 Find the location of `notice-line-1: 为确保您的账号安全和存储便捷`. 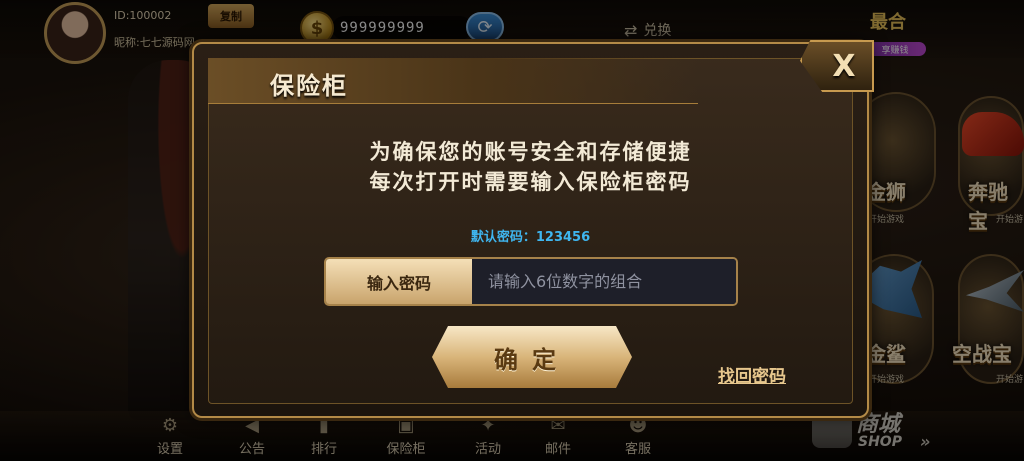

notice-line-1: 为确保您的账号安全和存储便捷 is located at coordinates (530, 152).